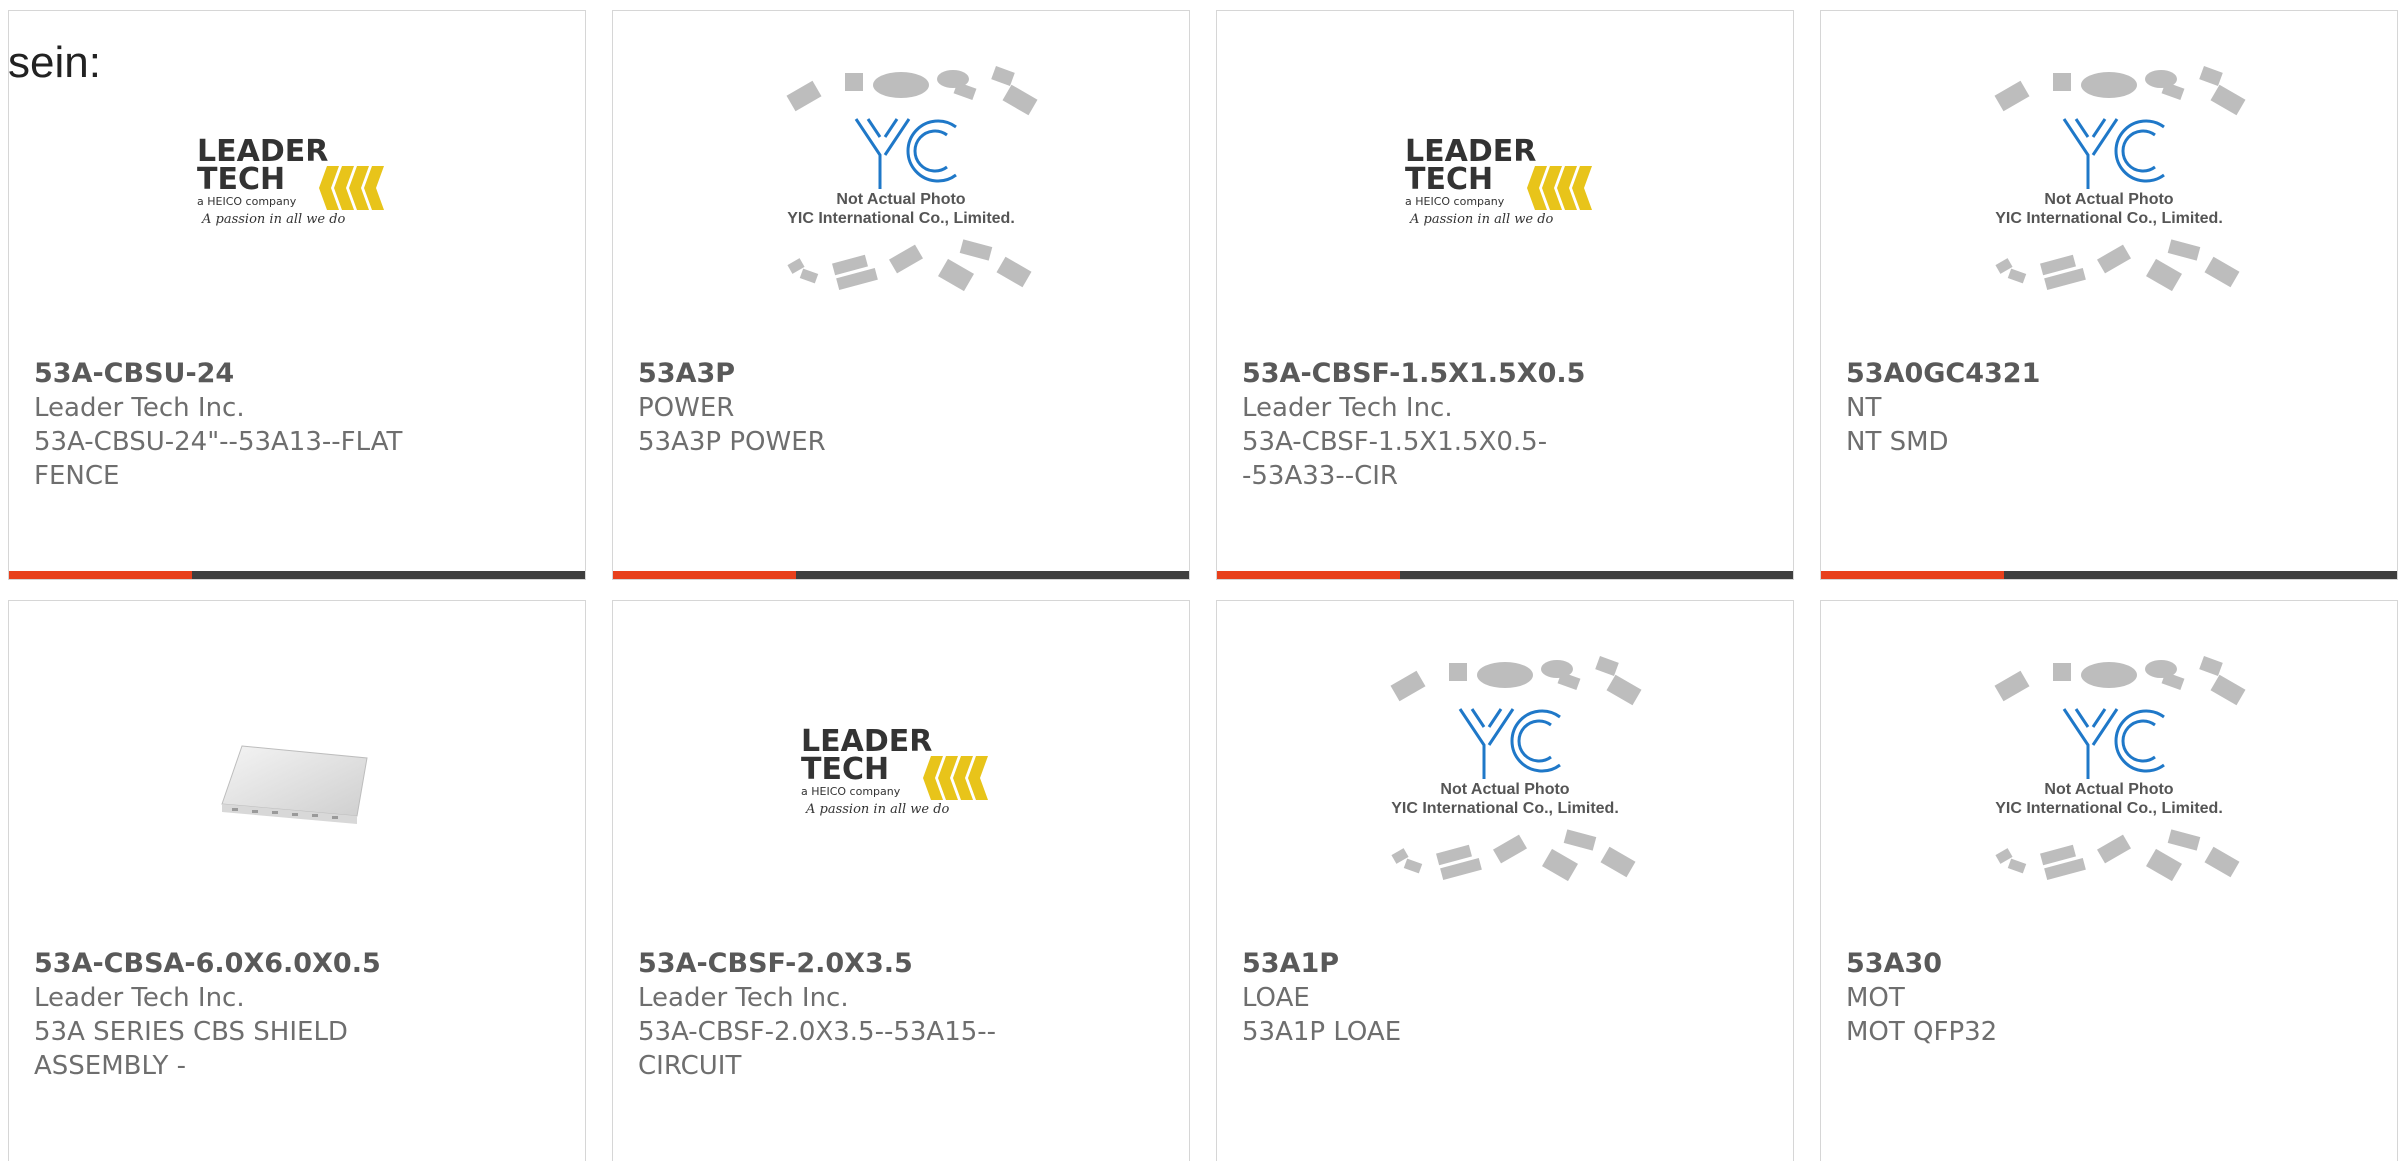  I want to click on part-number: 53A0GC4321, so click(2109, 374).